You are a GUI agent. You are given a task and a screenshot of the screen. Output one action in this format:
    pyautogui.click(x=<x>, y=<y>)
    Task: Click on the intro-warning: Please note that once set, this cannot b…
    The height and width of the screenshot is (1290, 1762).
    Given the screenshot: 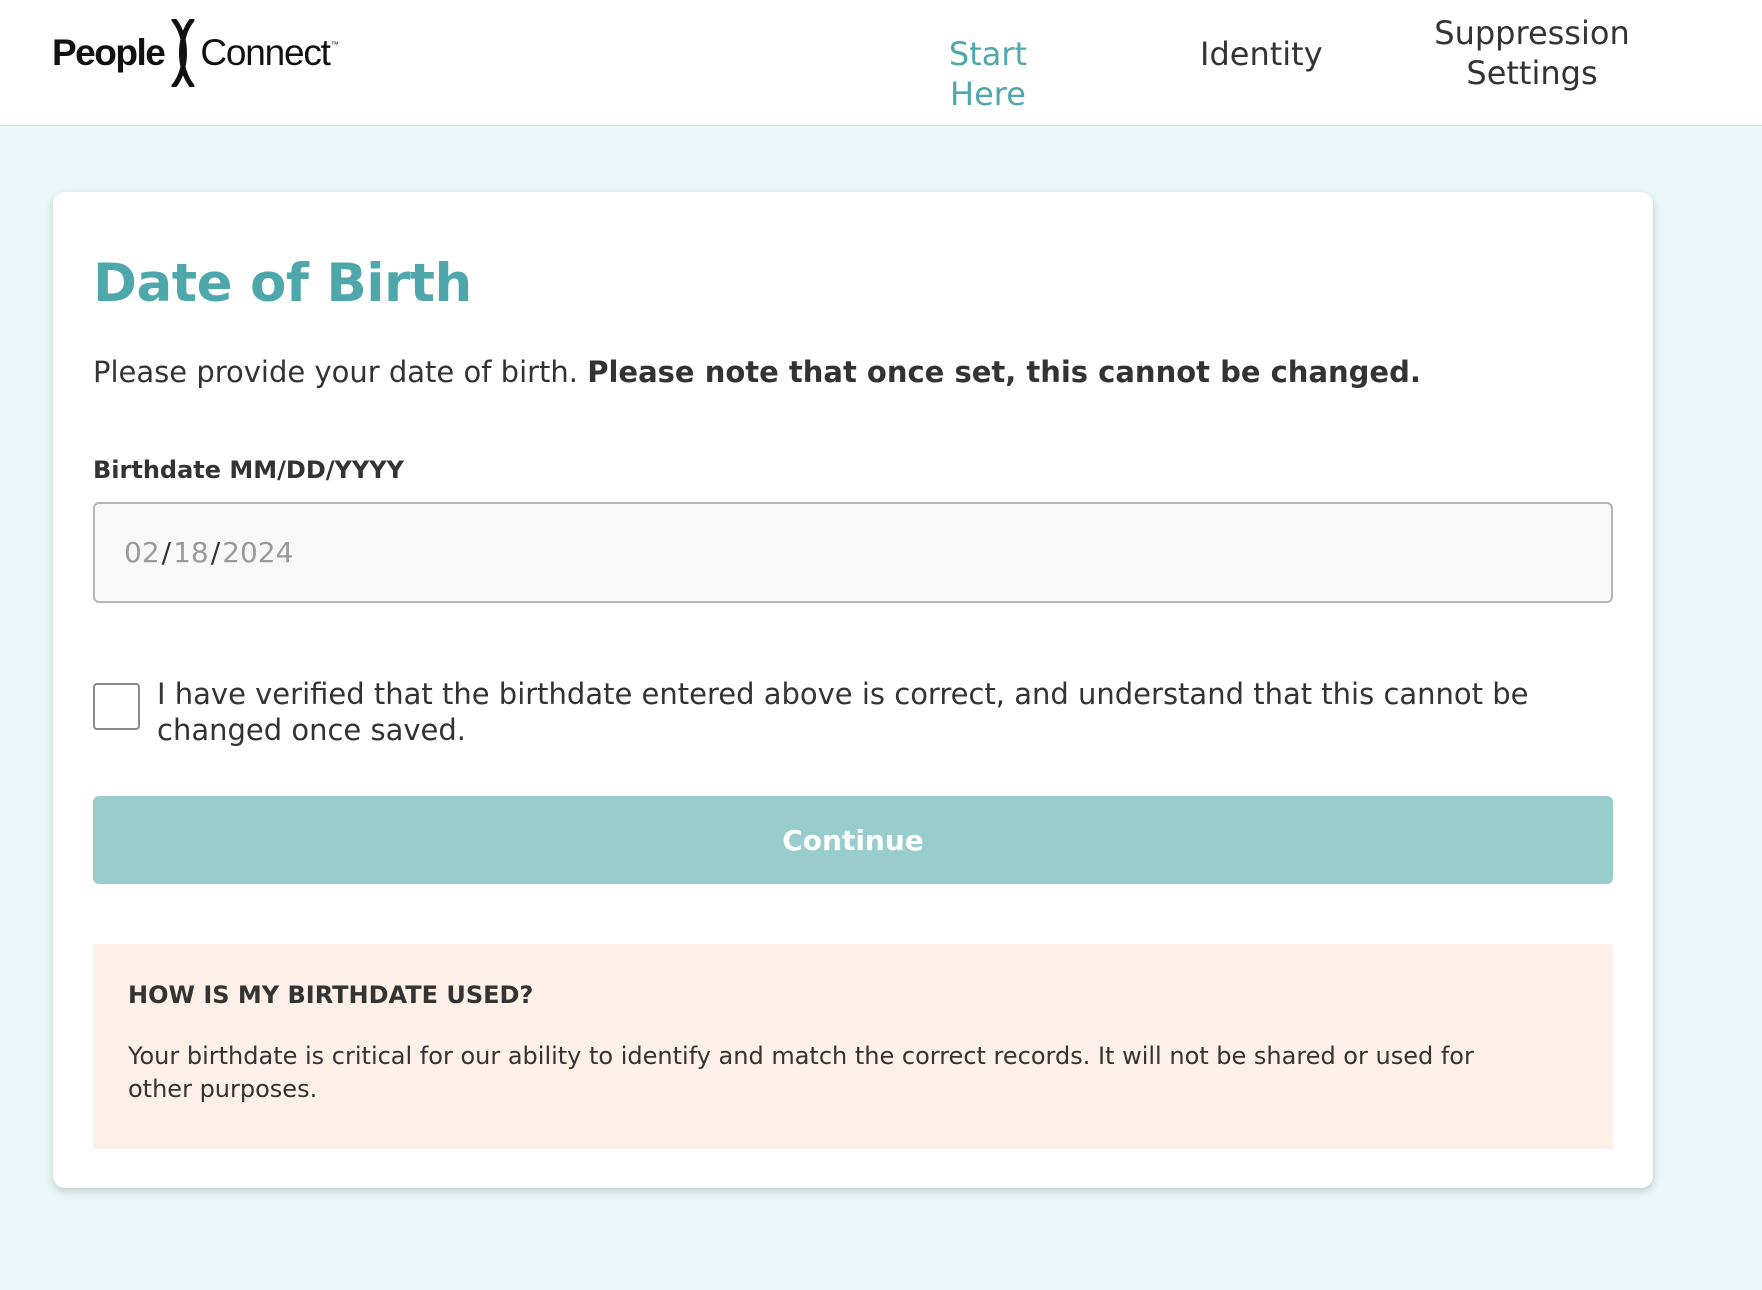 What is the action you would take?
    pyautogui.click(x=1004, y=372)
    